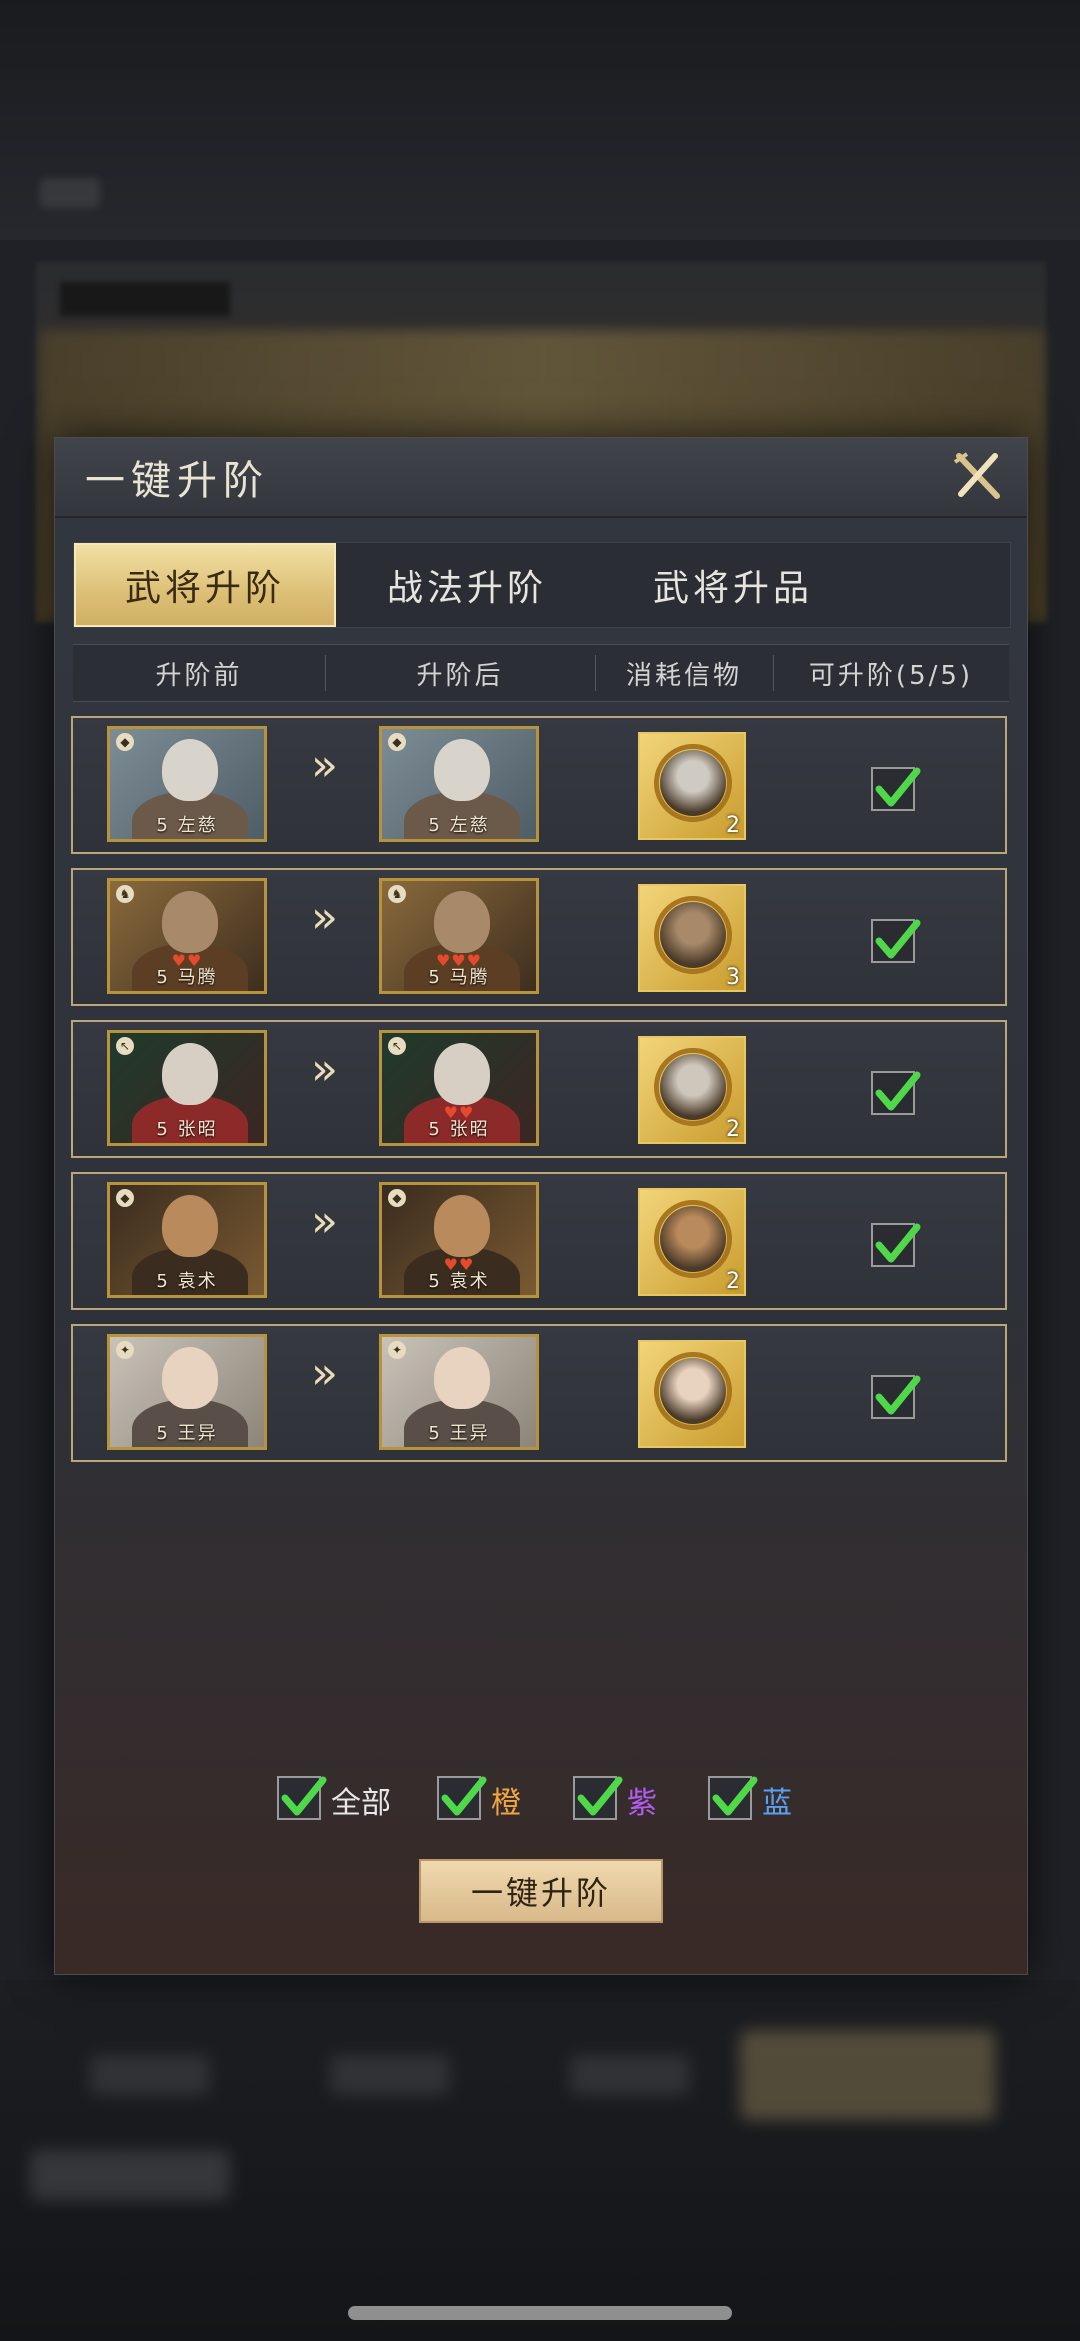 The width and height of the screenshot is (1080, 2341). I want to click on card-before: ✦ 5 王异, so click(187, 1392).